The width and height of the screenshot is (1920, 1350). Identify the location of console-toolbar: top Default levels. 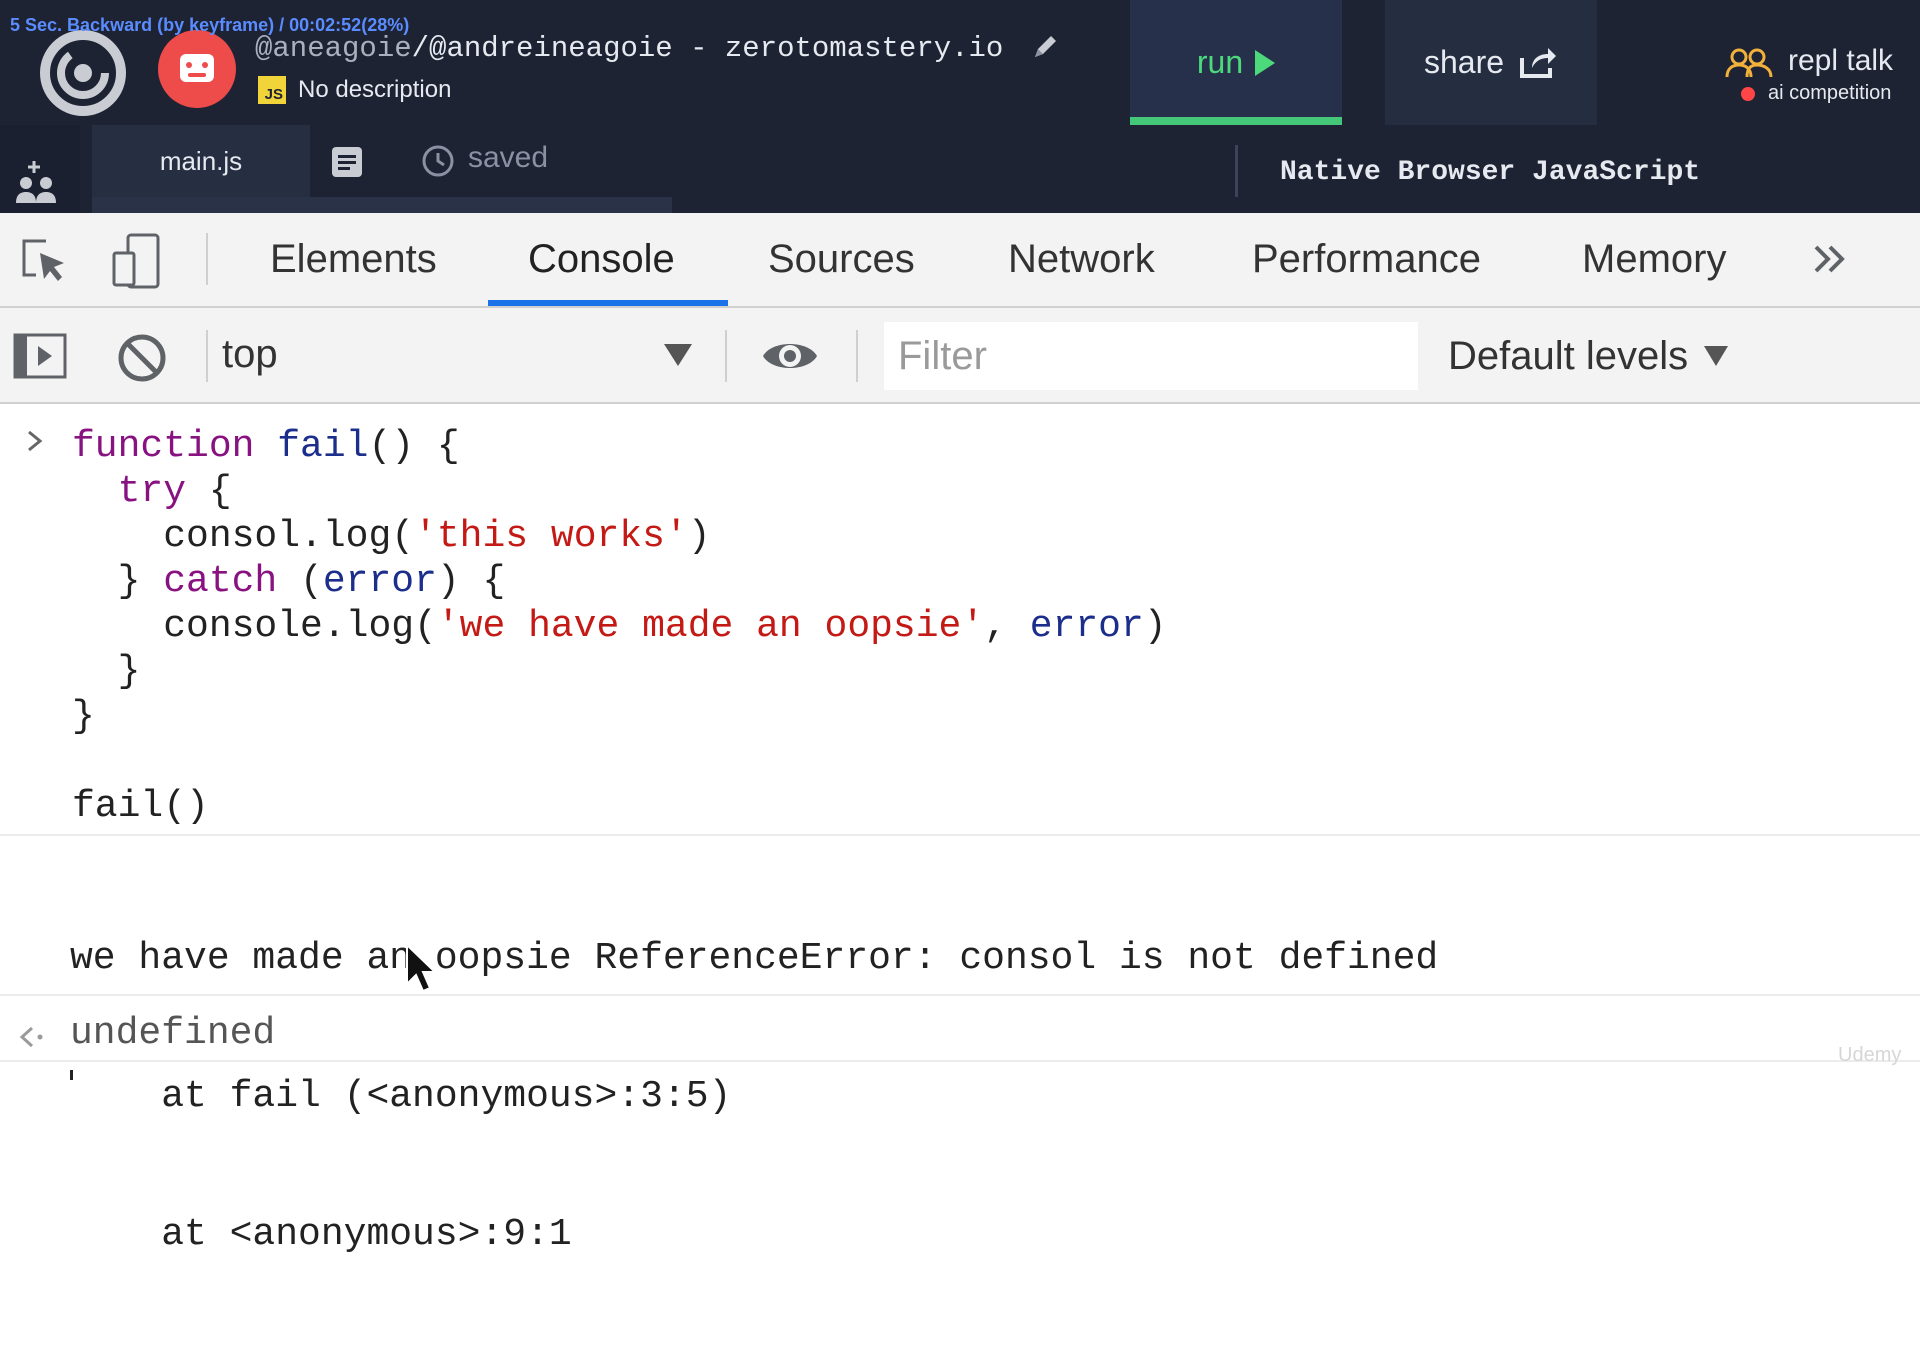
(960, 356).